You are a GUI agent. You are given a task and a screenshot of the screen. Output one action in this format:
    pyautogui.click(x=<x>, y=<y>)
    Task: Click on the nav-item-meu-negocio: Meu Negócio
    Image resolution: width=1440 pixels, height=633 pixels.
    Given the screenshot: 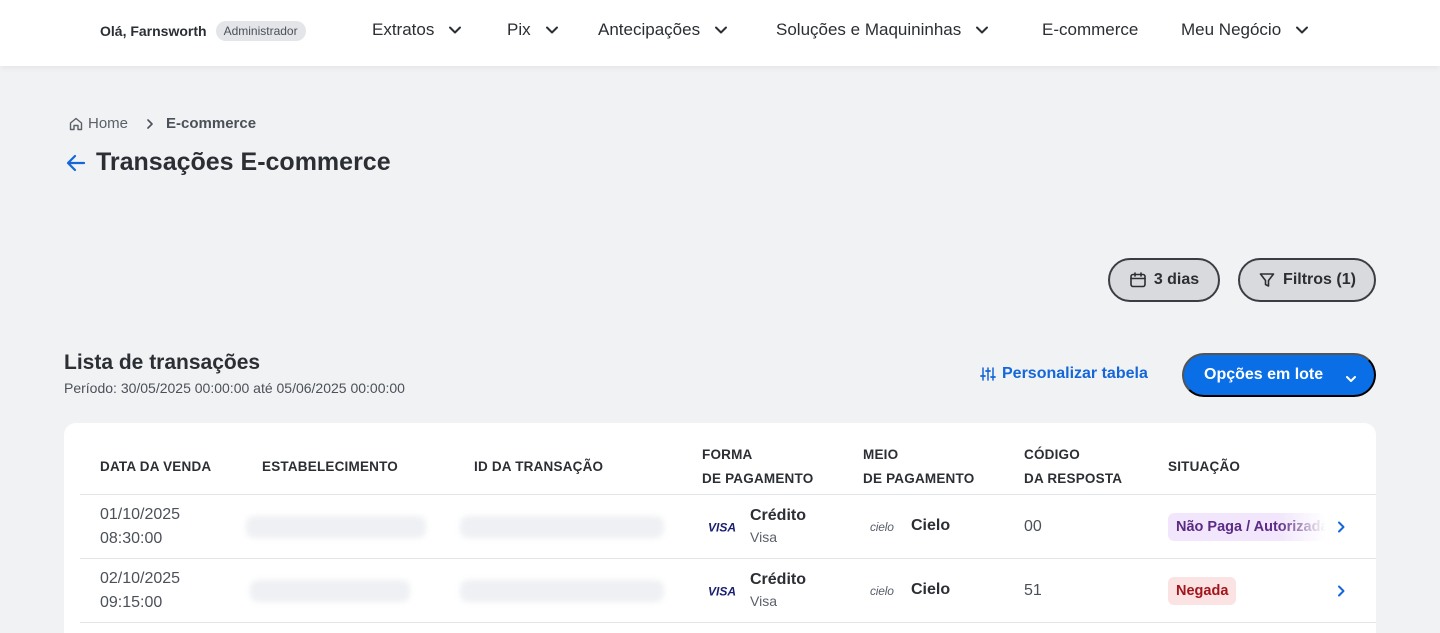 What is the action you would take?
    pyautogui.click(x=1246, y=30)
    